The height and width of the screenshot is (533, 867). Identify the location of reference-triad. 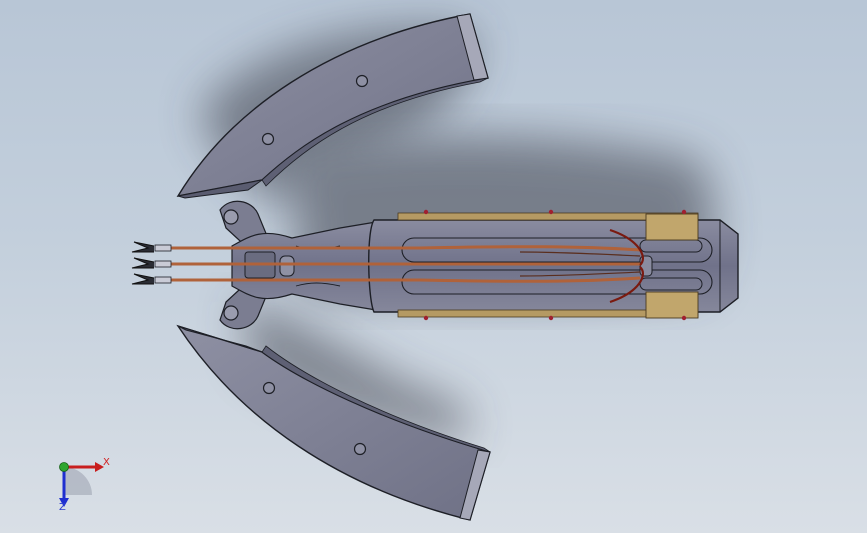
(81, 484).